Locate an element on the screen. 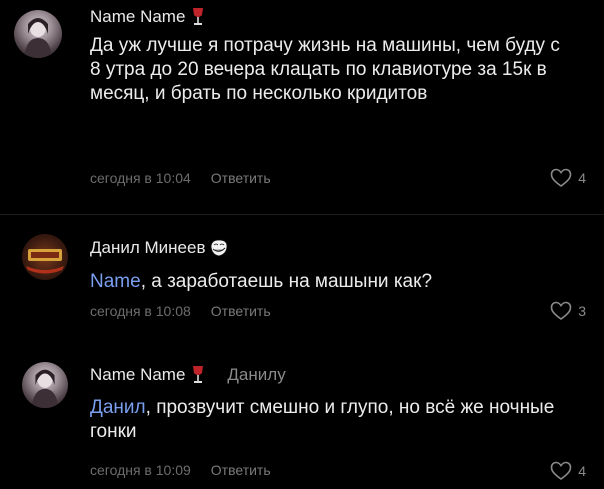 Image resolution: width=604 pixels, height=489 pixels. comment-meta: сегодня в 10:09 Ответить is located at coordinates (180, 470).